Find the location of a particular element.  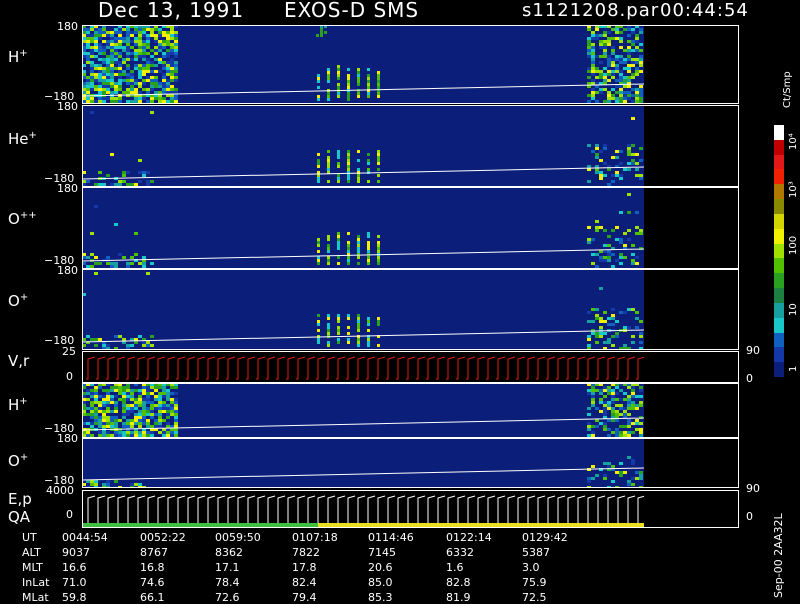

orbit-cell: 20.6 is located at coordinates (380, 567).